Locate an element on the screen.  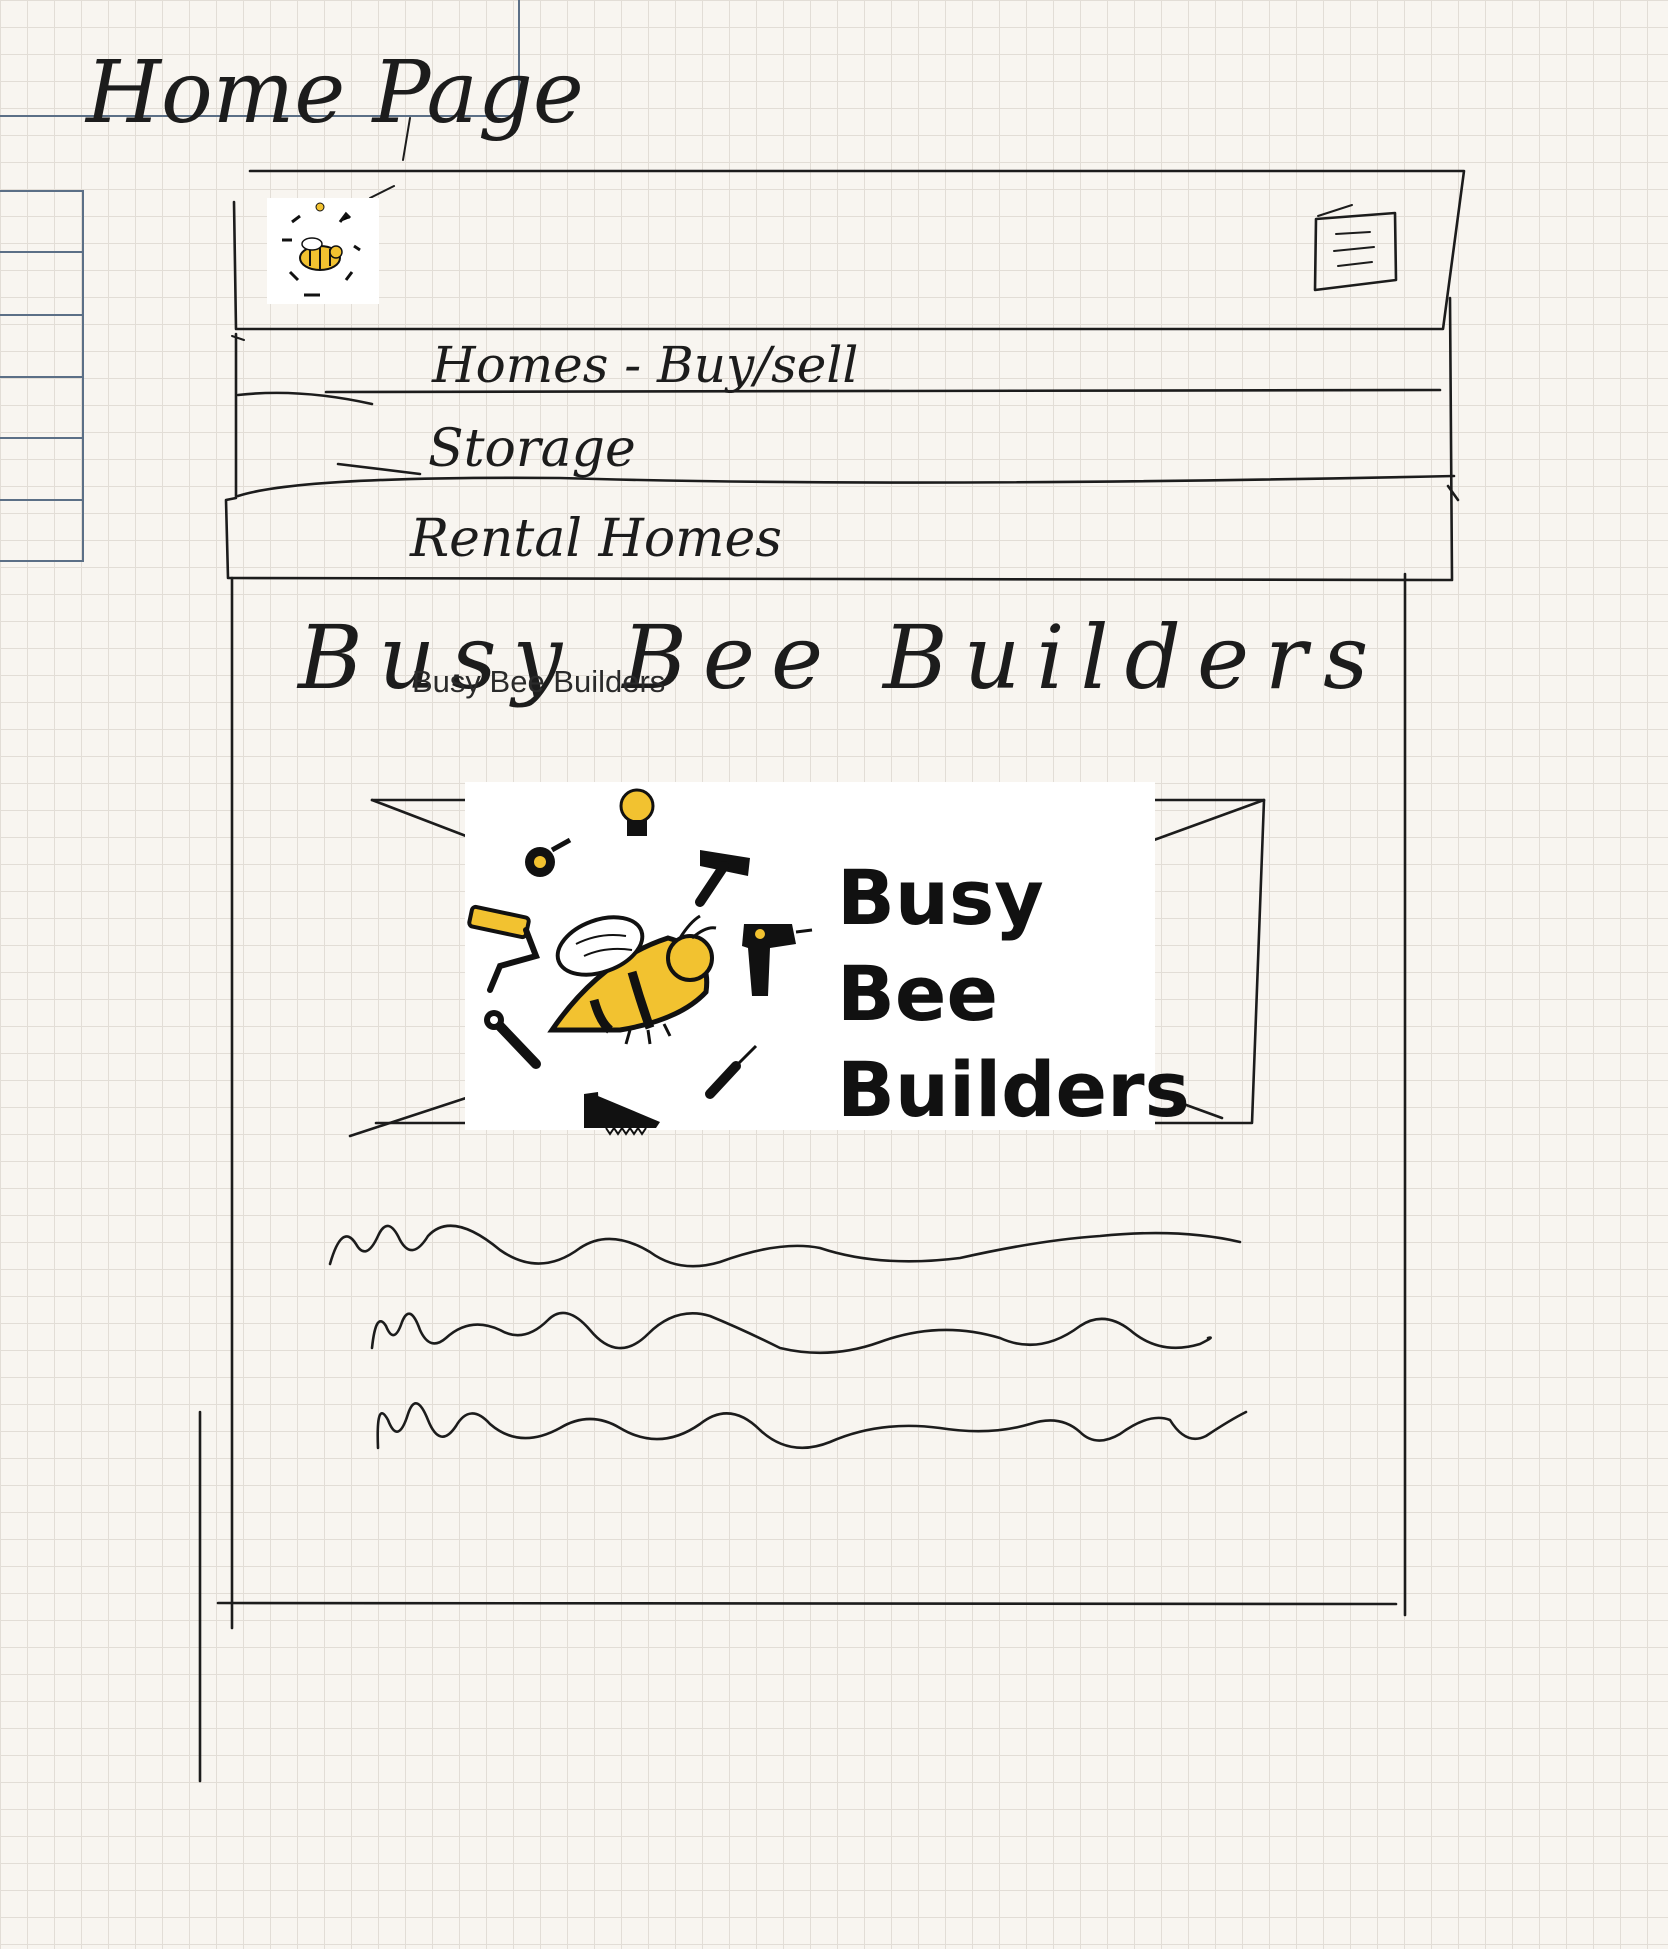
header-bar is located at coordinates (849, 250).